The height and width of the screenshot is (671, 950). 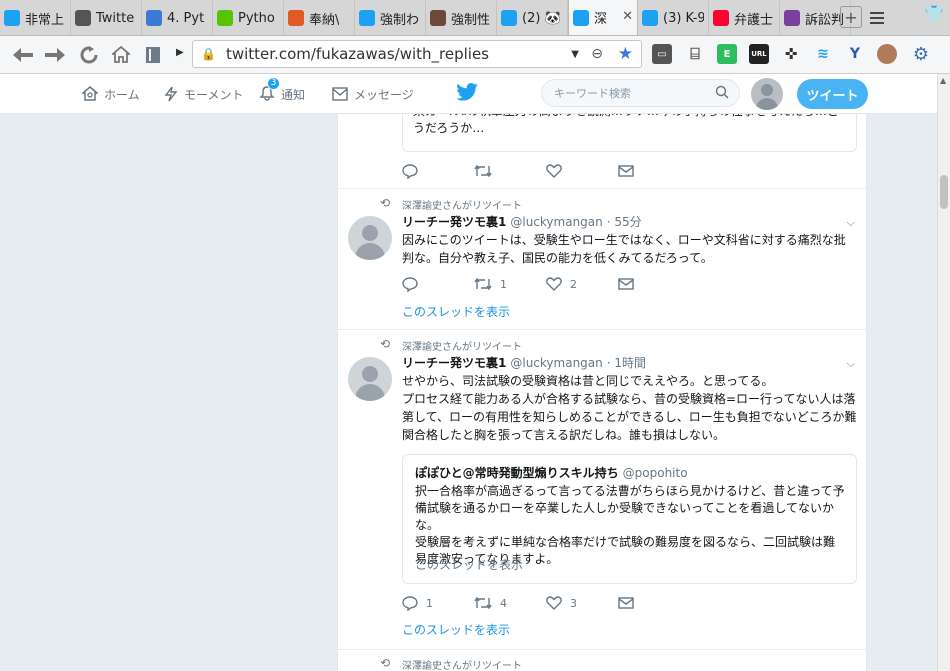 What do you see at coordinates (23, 55) in the screenshot?
I see `back-button` at bounding box center [23, 55].